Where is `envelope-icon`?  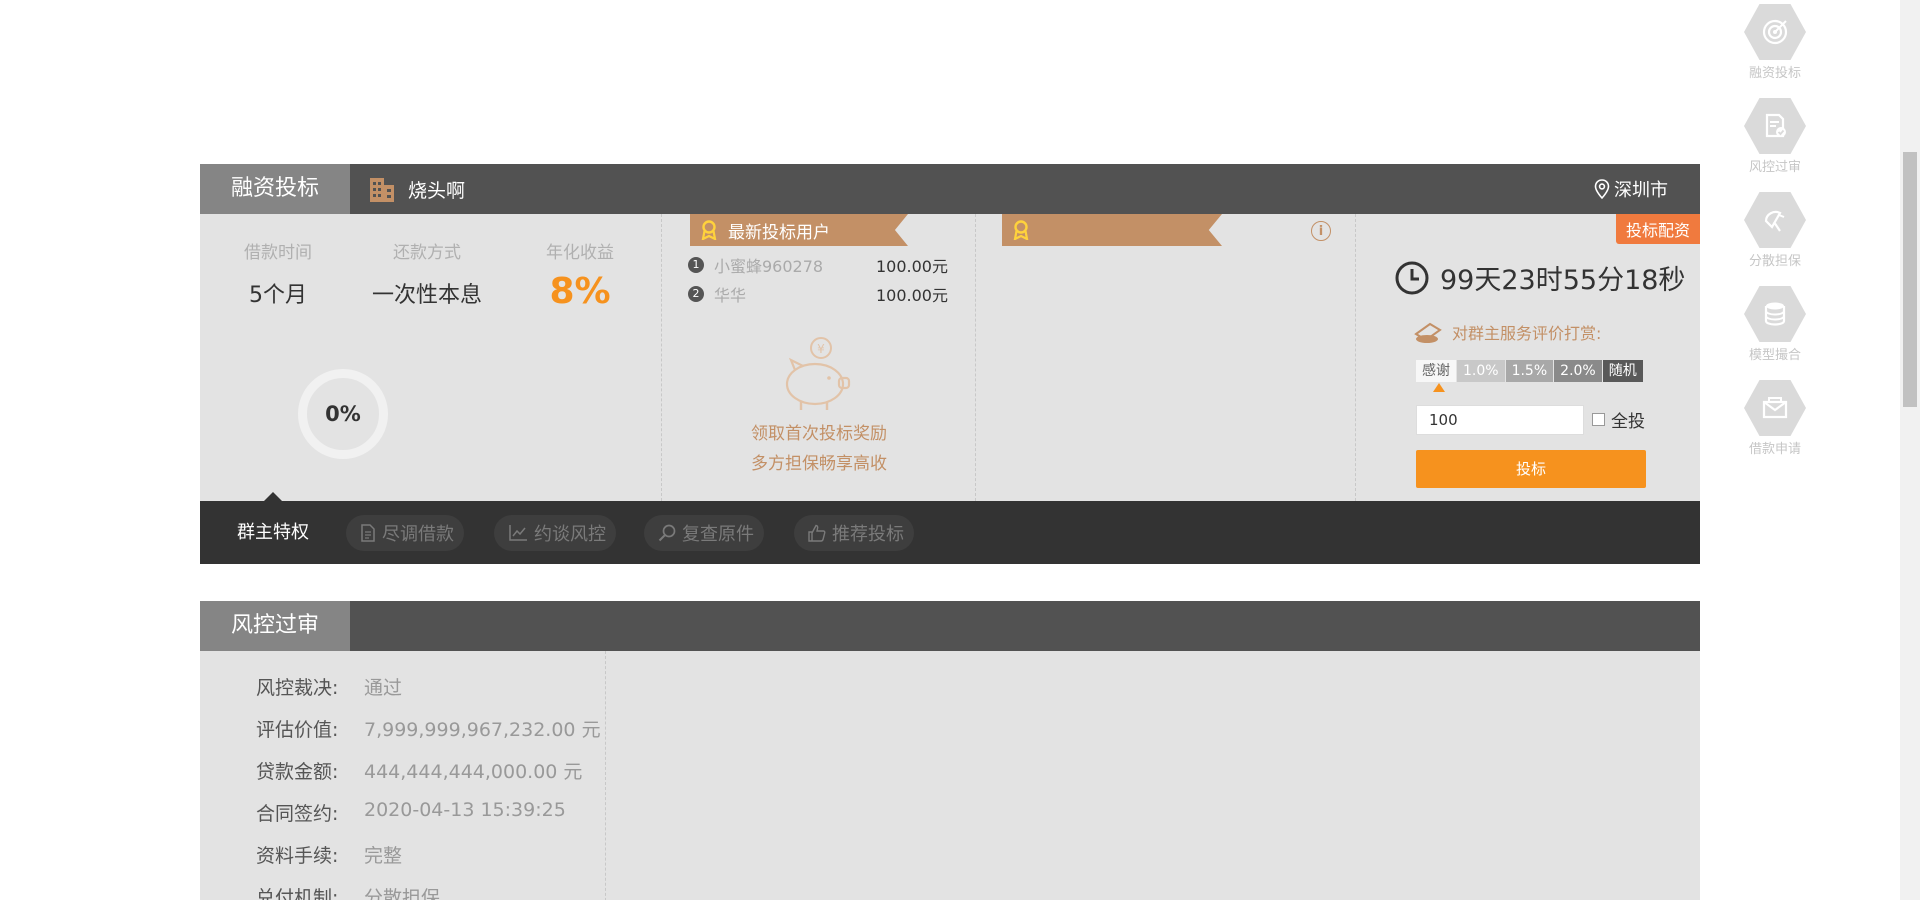 envelope-icon is located at coordinates (1775, 408).